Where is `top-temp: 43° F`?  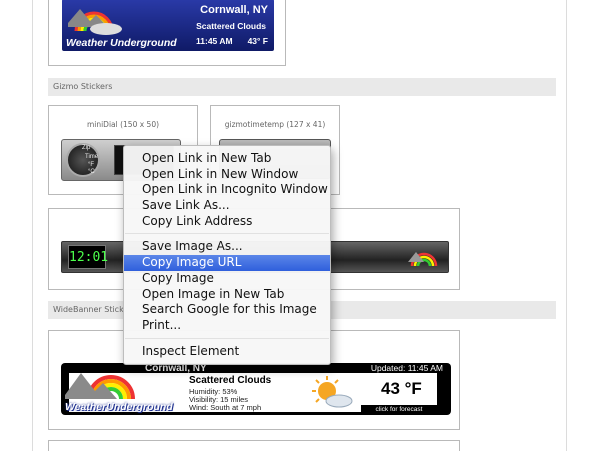 top-temp: 43° F is located at coordinates (257, 41).